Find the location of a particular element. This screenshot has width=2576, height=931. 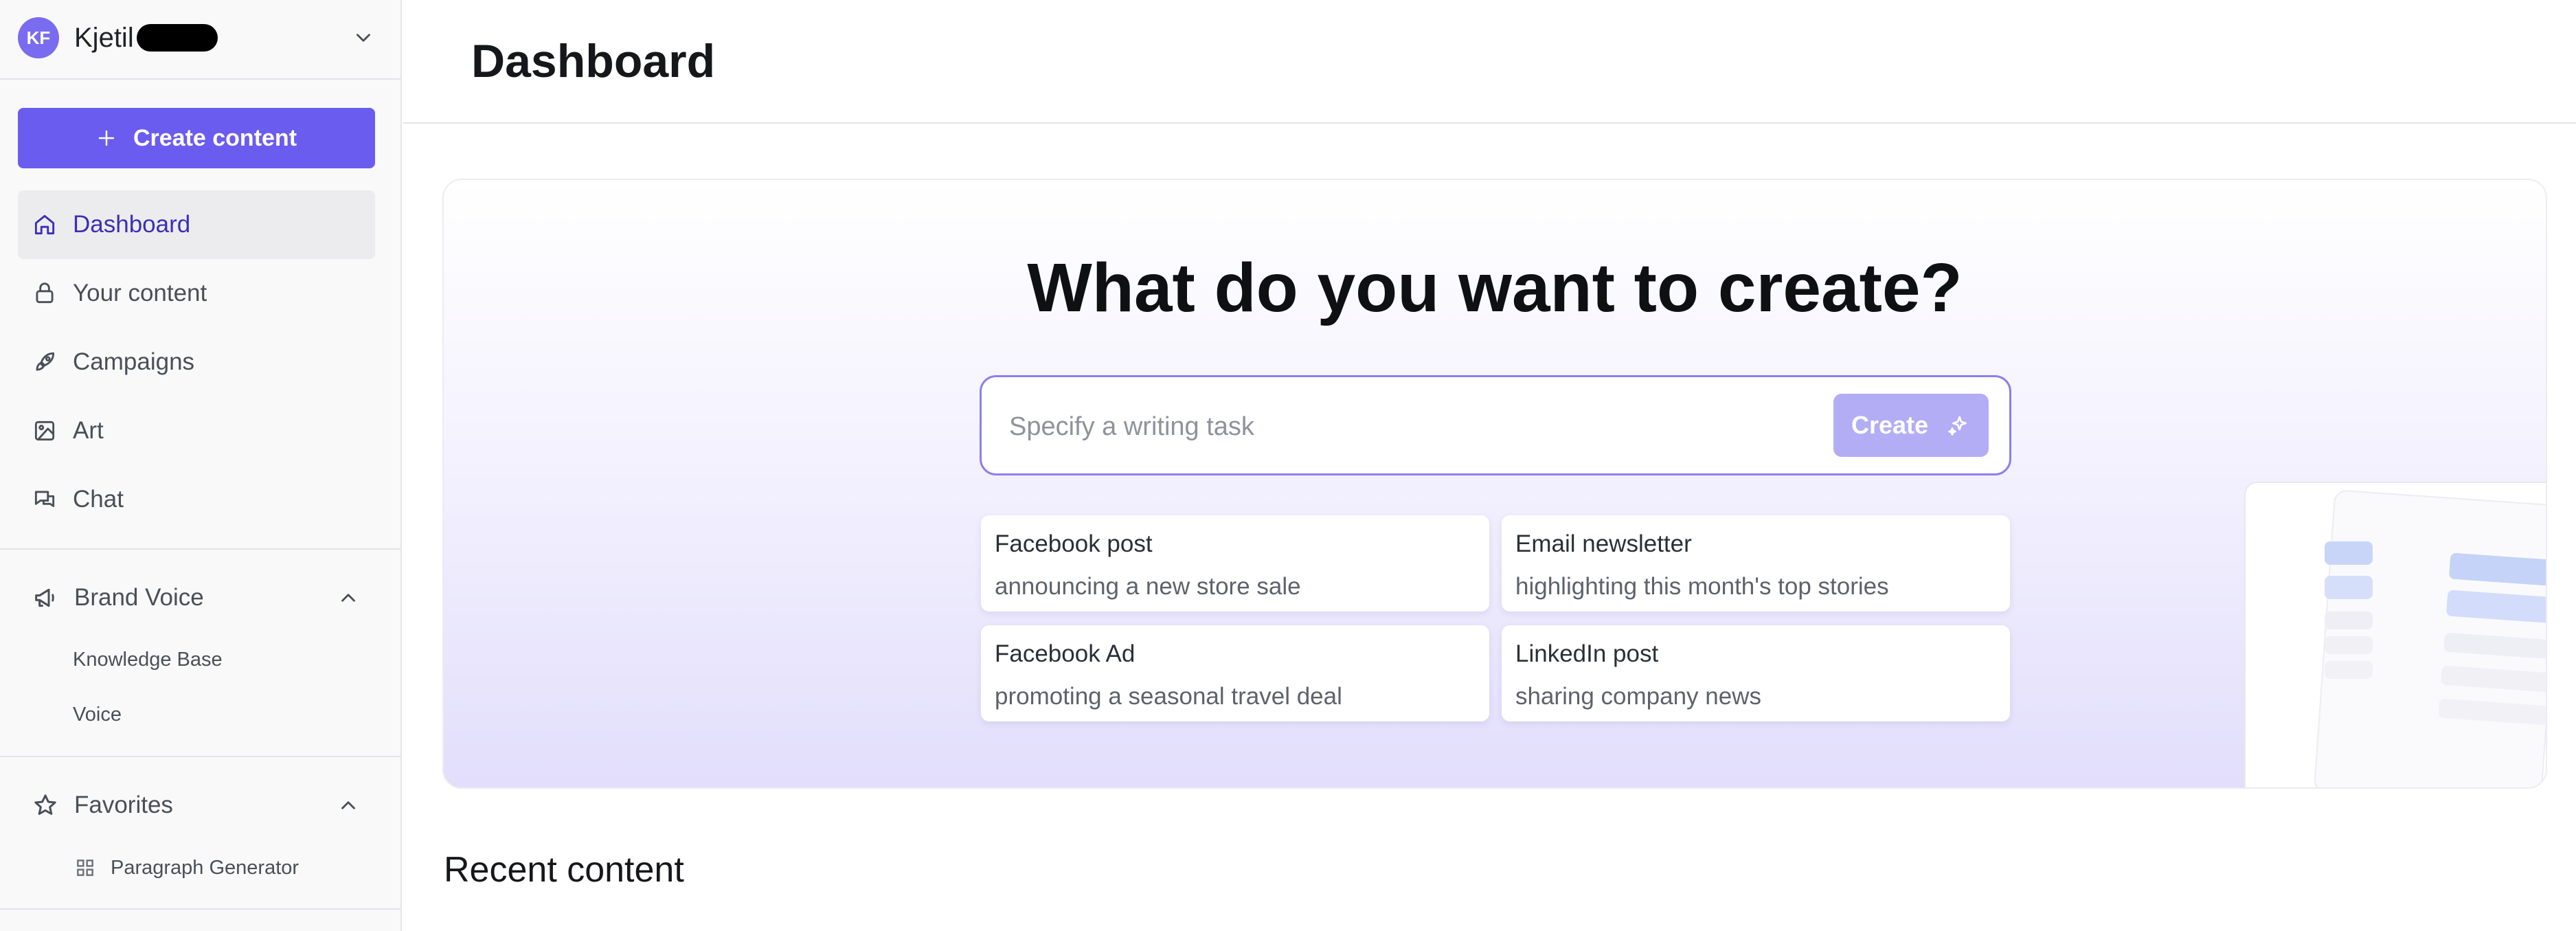

chevron-down-icon is located at coordinates (363, 37).